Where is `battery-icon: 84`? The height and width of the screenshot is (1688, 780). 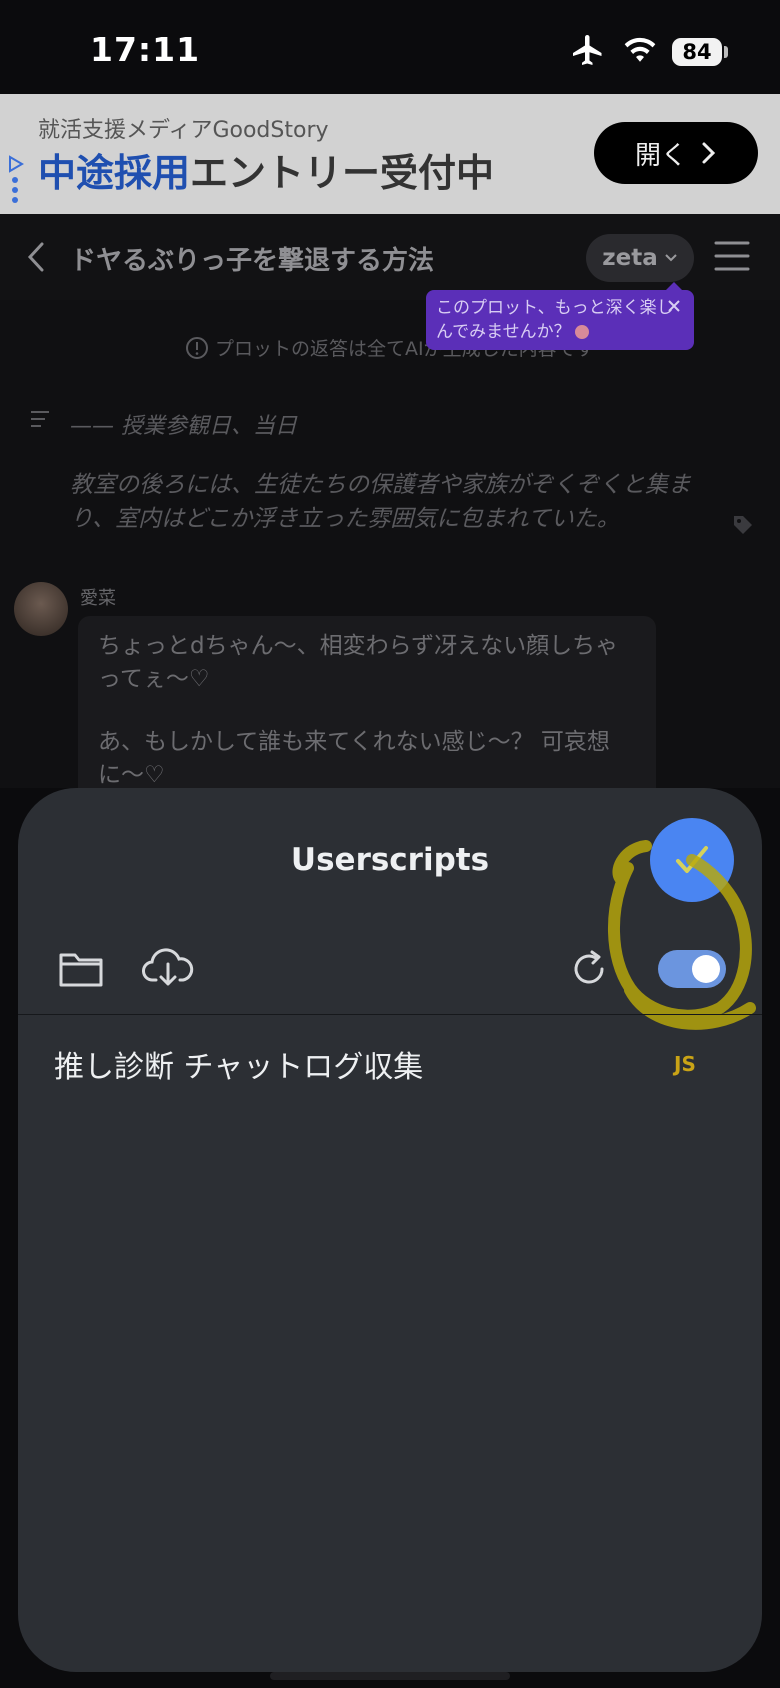 battery-icon: 84 is located at coordinates (697, 52).